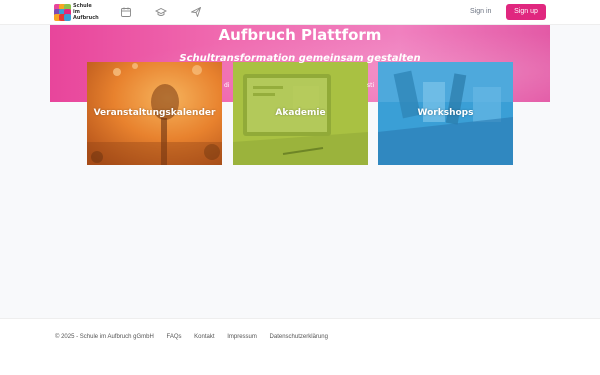  What do you see at coordinates (299, 337) in the screenshot?
I see `footer-link-datenschutz: Datenschutzerklärung` at bounding box center [299, 337].